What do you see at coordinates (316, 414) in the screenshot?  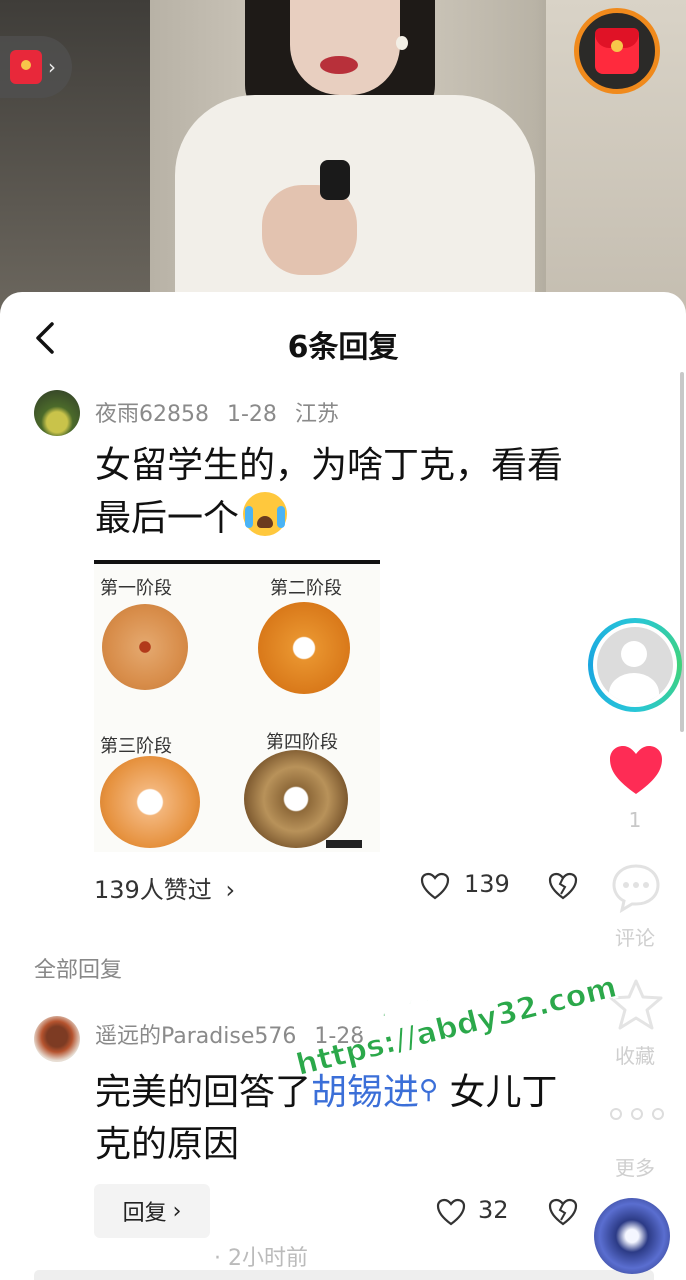 I see `comment-location: 江苏` at bounding box center [316, 414].